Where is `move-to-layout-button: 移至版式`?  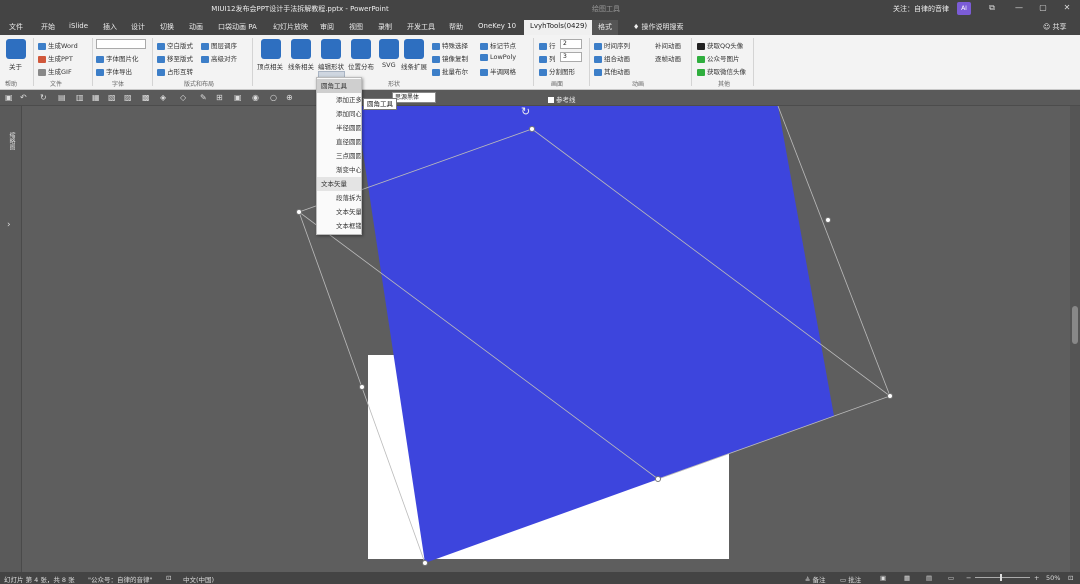 move-to-layout-button: 移至版式 is located at coordinates (175, 58).